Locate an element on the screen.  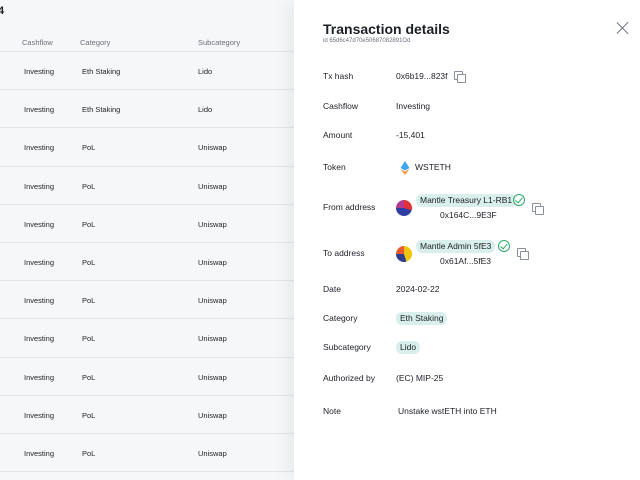
token-label: Token is located at coordinates (334, 167).